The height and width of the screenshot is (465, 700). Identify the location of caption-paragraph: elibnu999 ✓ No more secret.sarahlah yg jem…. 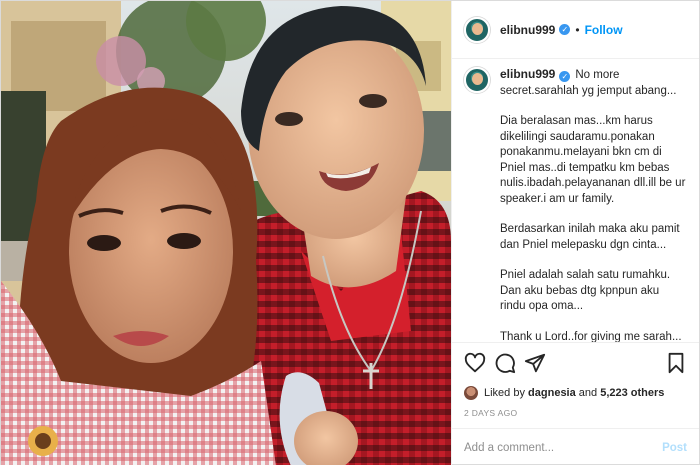
(593, 83).